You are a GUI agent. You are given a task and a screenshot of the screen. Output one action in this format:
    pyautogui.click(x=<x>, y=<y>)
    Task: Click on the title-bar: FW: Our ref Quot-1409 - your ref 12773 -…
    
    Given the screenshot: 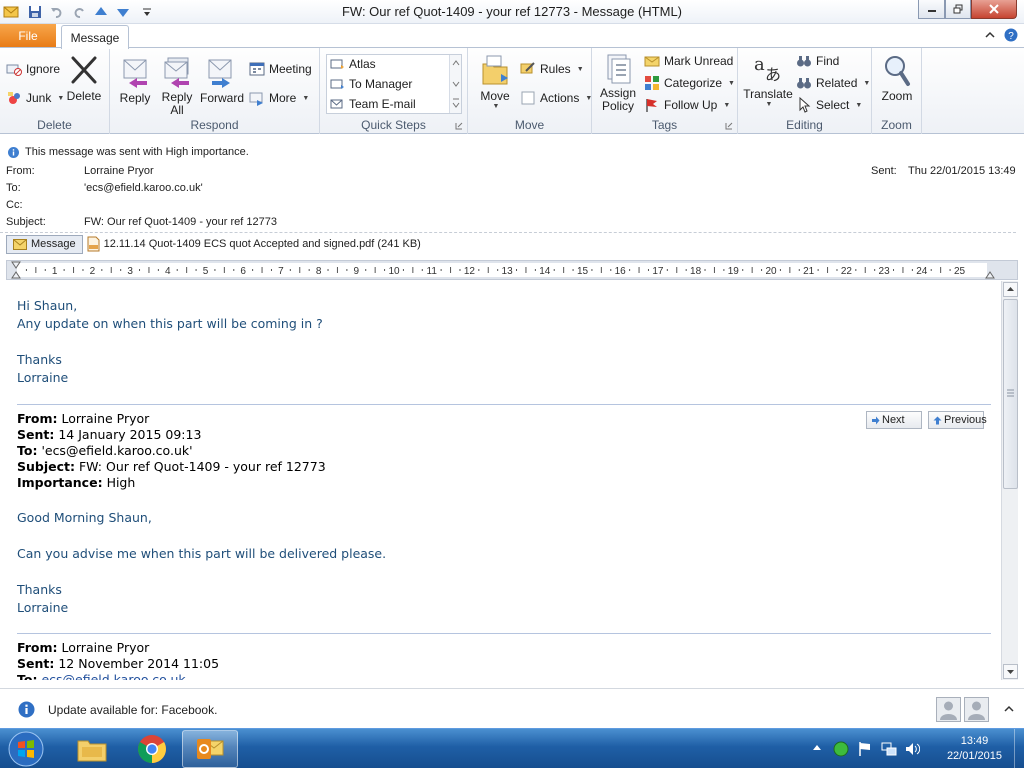 What is the action you would take?
    pyautogui.click(x=512, y=12)
    